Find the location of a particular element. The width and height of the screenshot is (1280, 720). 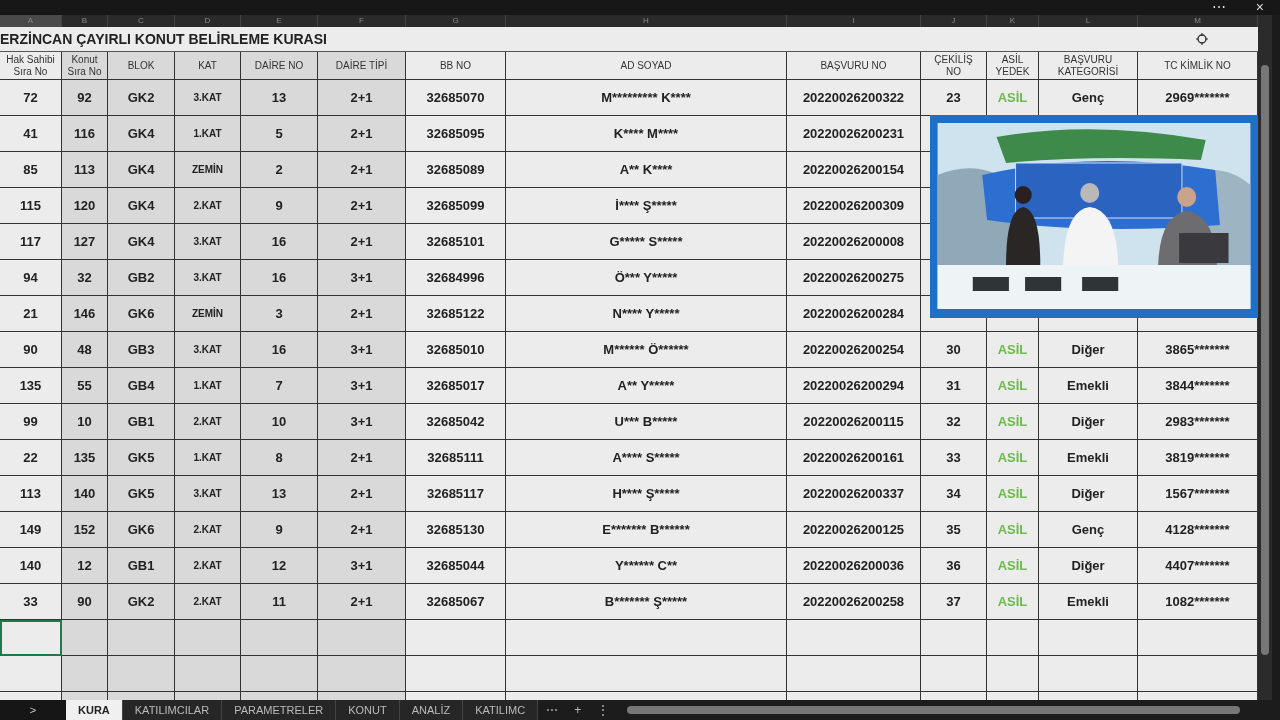

row-number: 135 is located at coordinates (31, 386).